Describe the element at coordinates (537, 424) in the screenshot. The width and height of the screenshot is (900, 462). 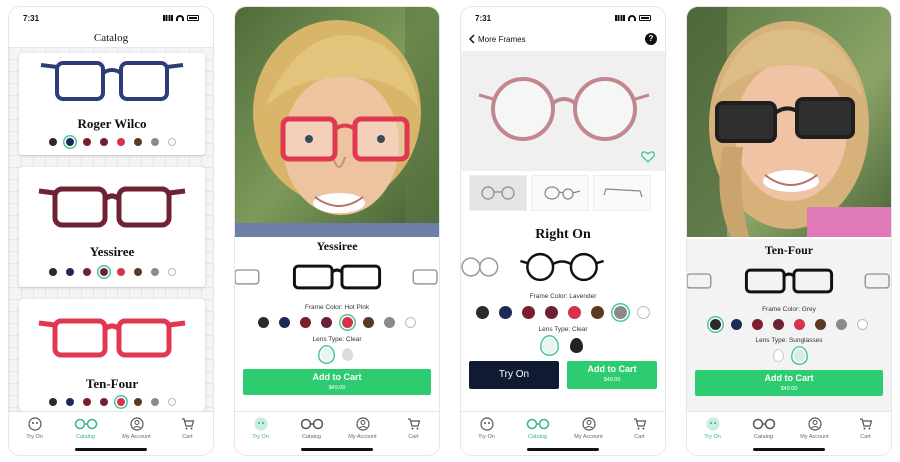
I see `glasses-icon` at that location.